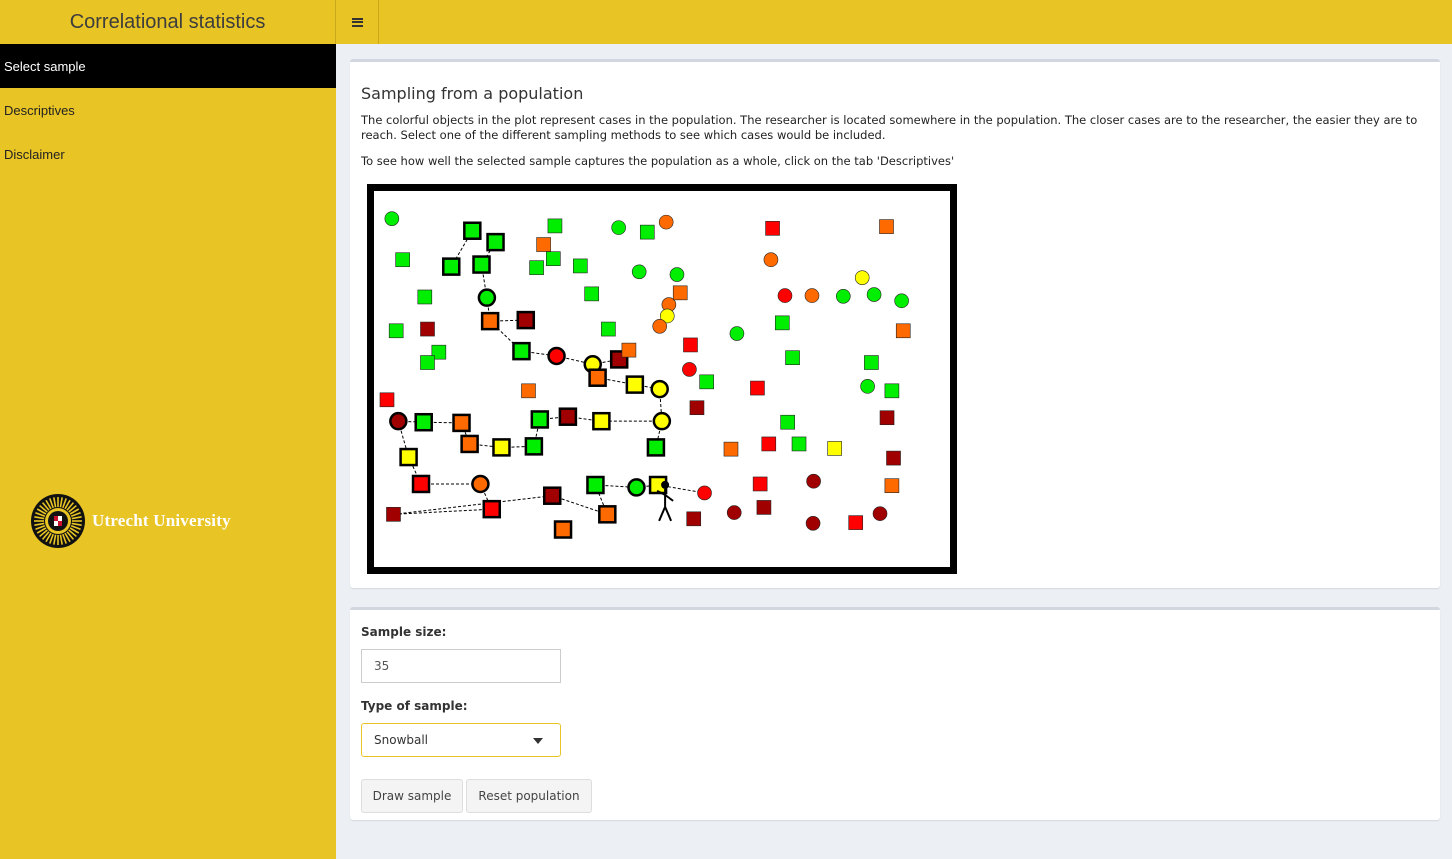  What do you see at coordinates (168, 22) in the screenshot?
I see `app-title: Correlational statistics` at bounding box center [168, 22].